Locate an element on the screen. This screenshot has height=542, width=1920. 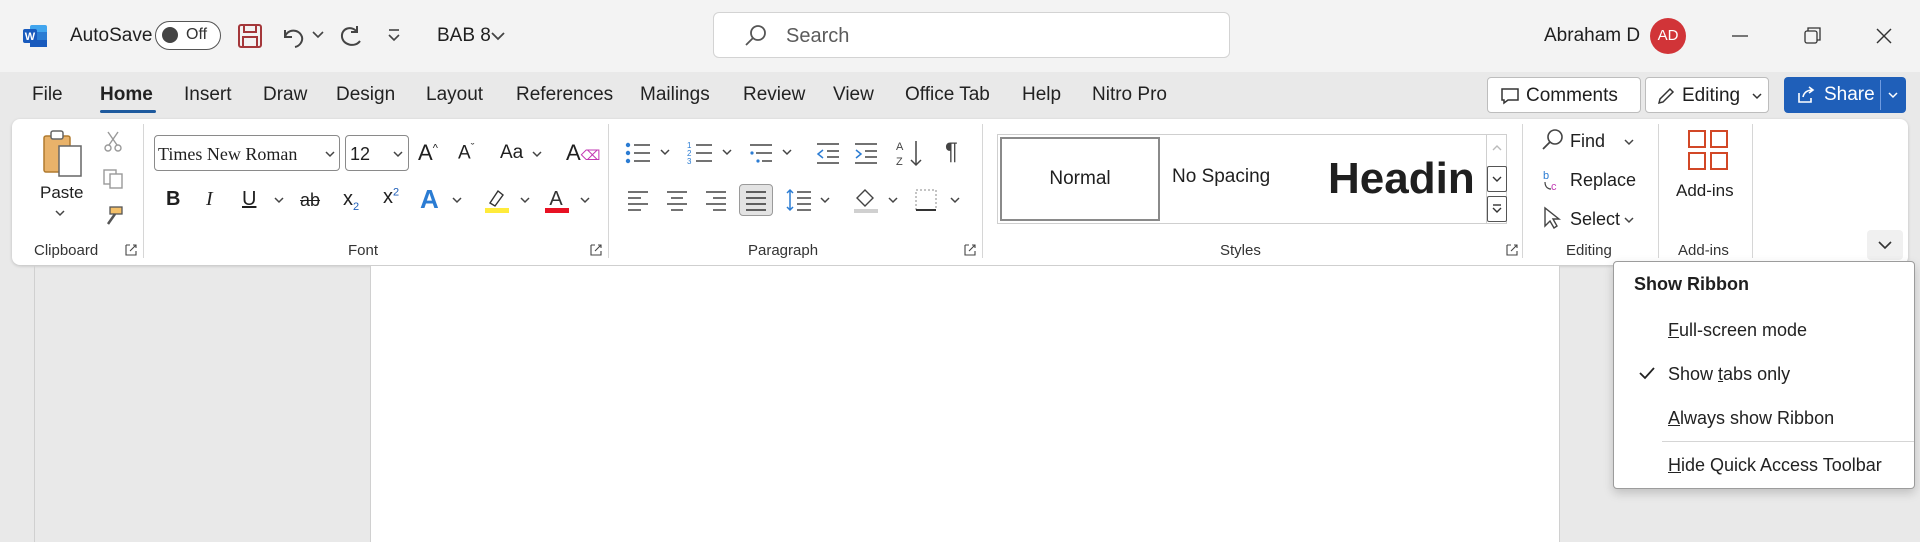
font-launcher-icon is located at coordinates (596, 250).